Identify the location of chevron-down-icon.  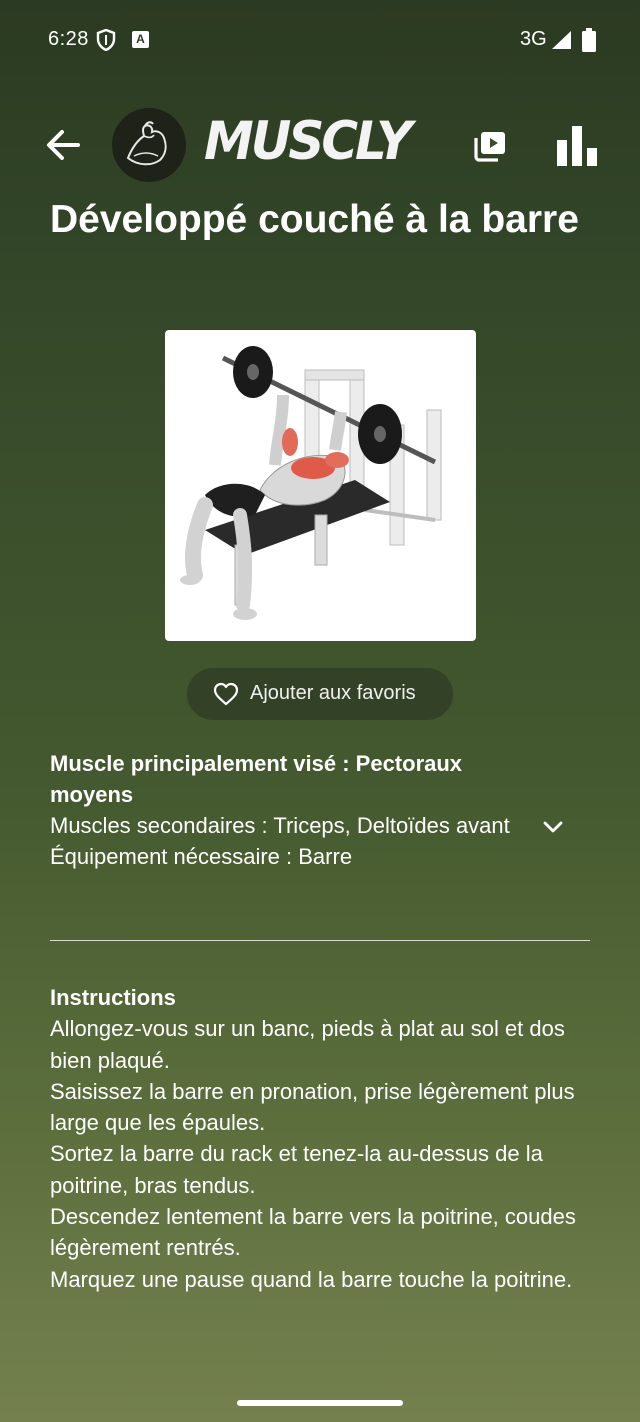
(553, 827).